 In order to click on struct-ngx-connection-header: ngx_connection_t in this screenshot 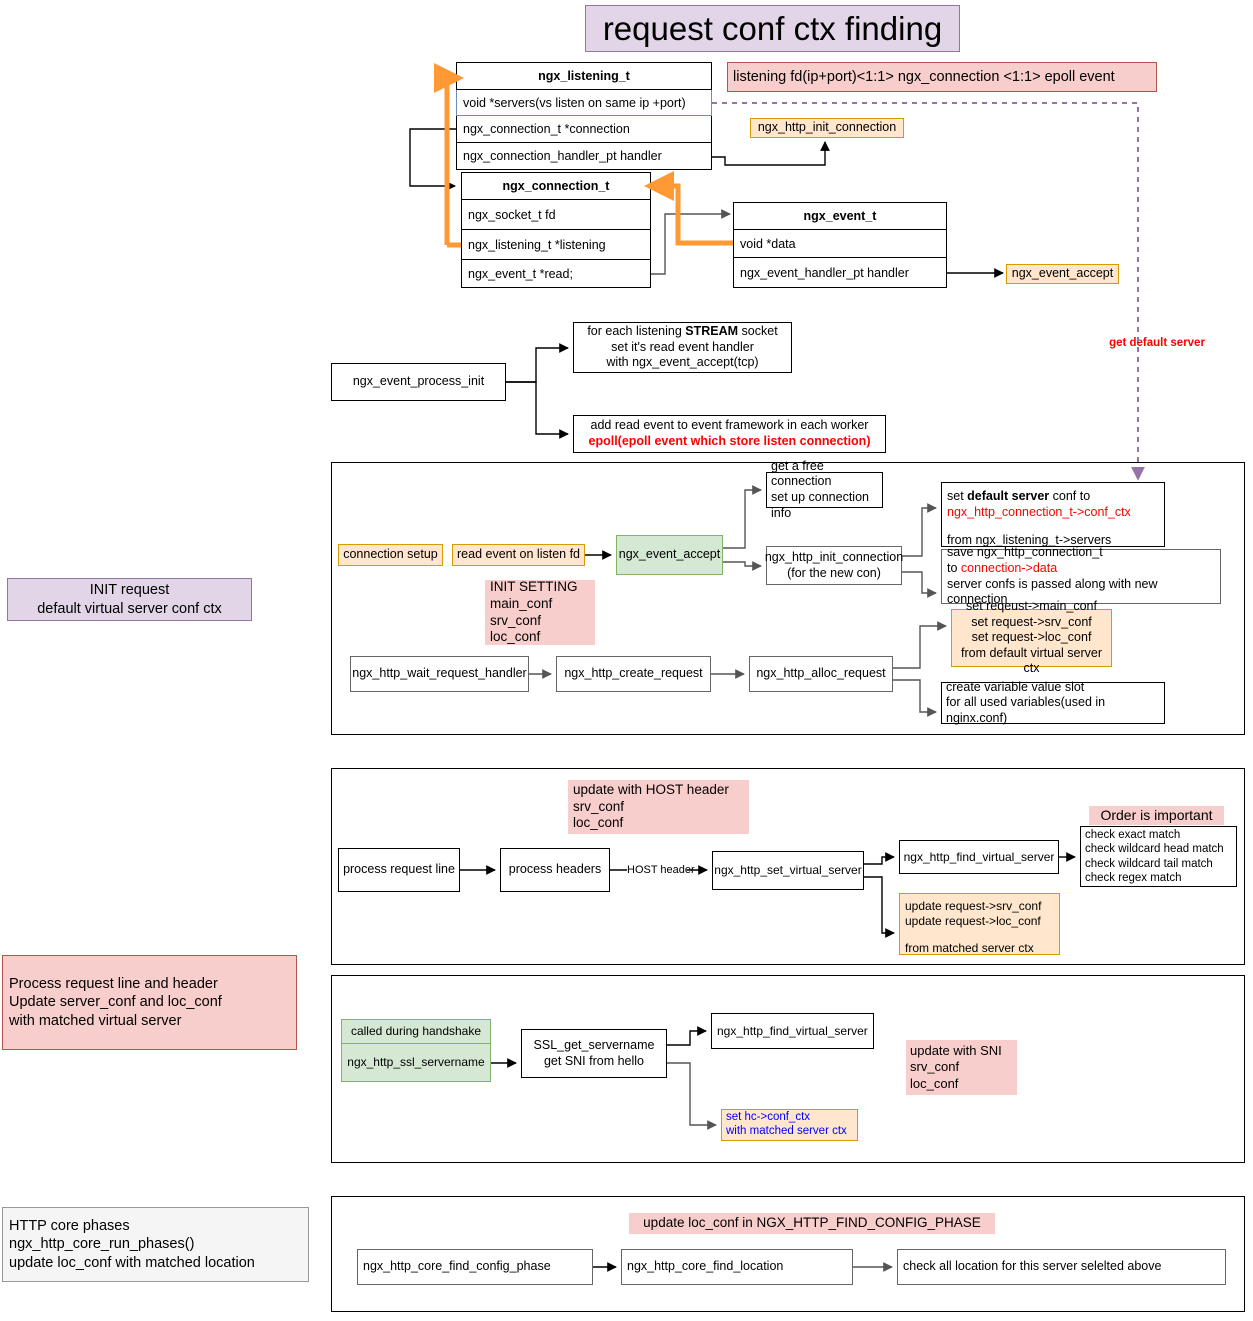, I will do `click(556, 186)`.